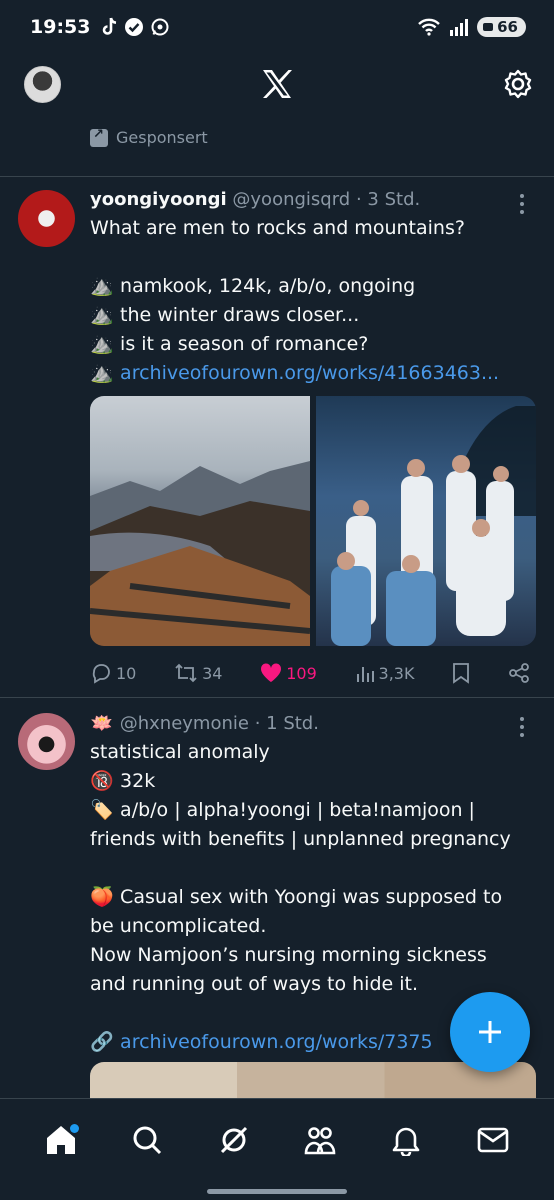 The width and height of the screenshot is (554, 1200). I want to click on status-bar: 19:53 66, so click(277, 27).